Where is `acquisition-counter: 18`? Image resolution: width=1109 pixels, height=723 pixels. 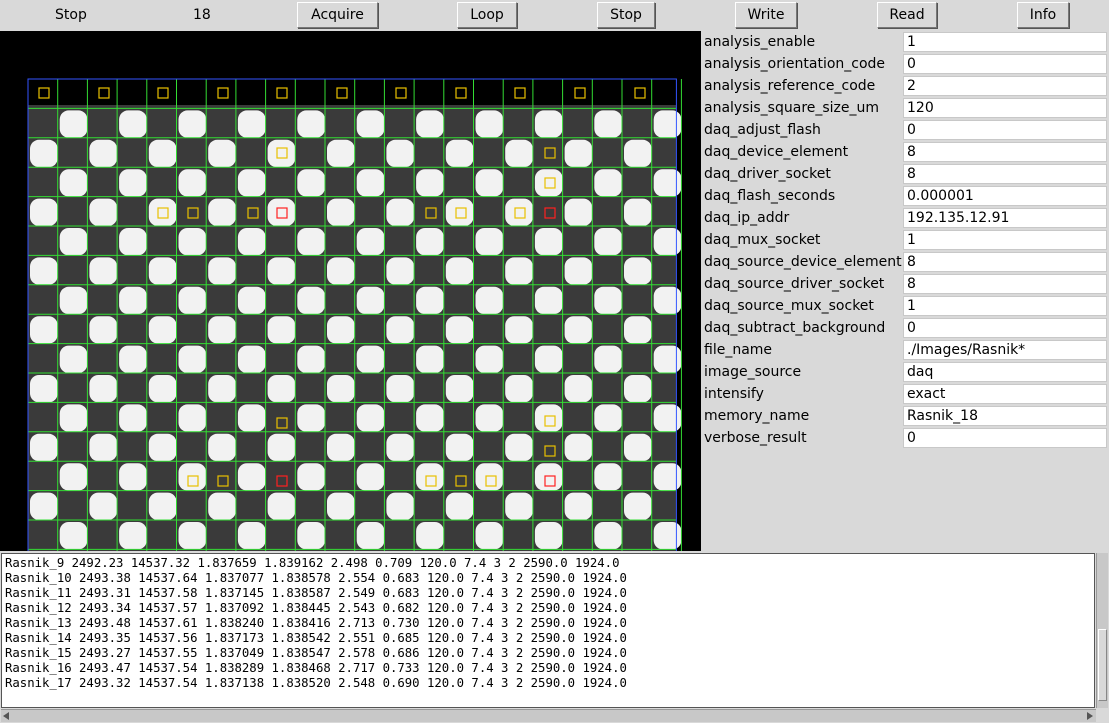 acquisition-counter: 18 is located at coordinates (202, 15).